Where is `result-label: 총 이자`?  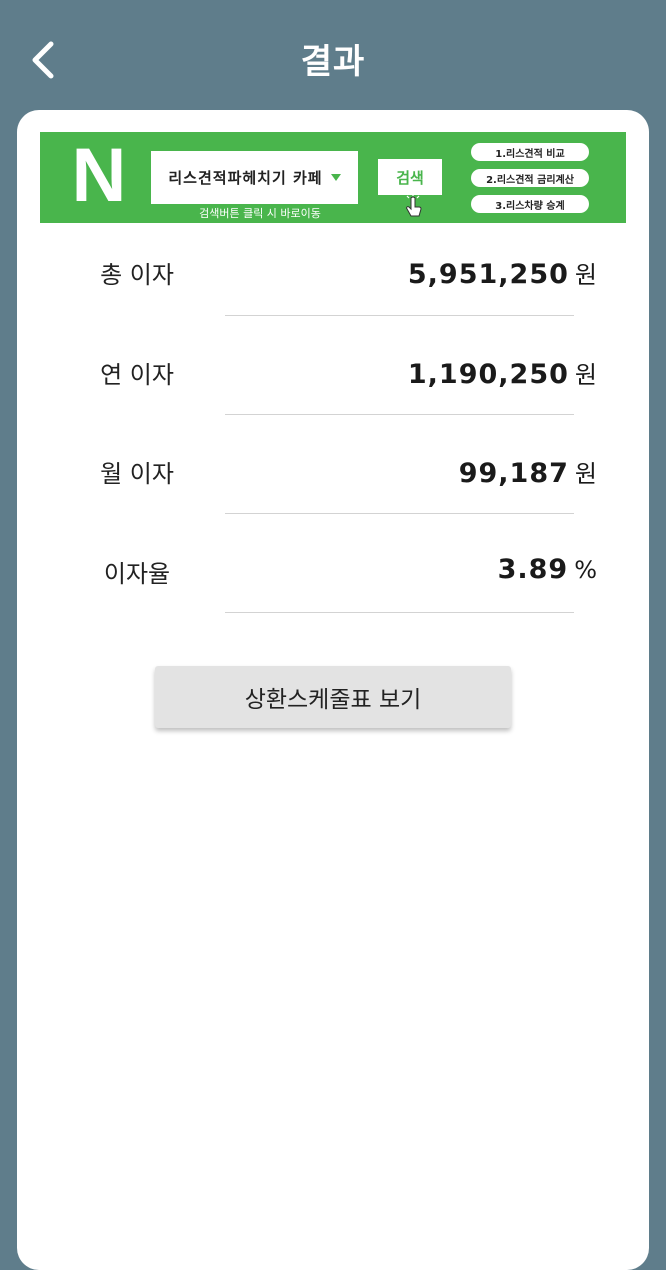 result-label: 총 이자 is located at coordinates (137, 275).